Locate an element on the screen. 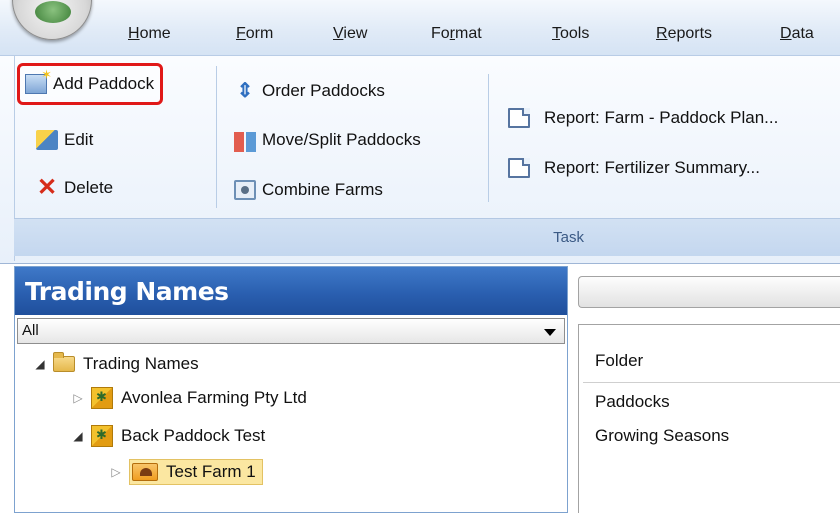 This screenshot has width=840, height=513. menu-data: Data is located at coordinates (797, 34).